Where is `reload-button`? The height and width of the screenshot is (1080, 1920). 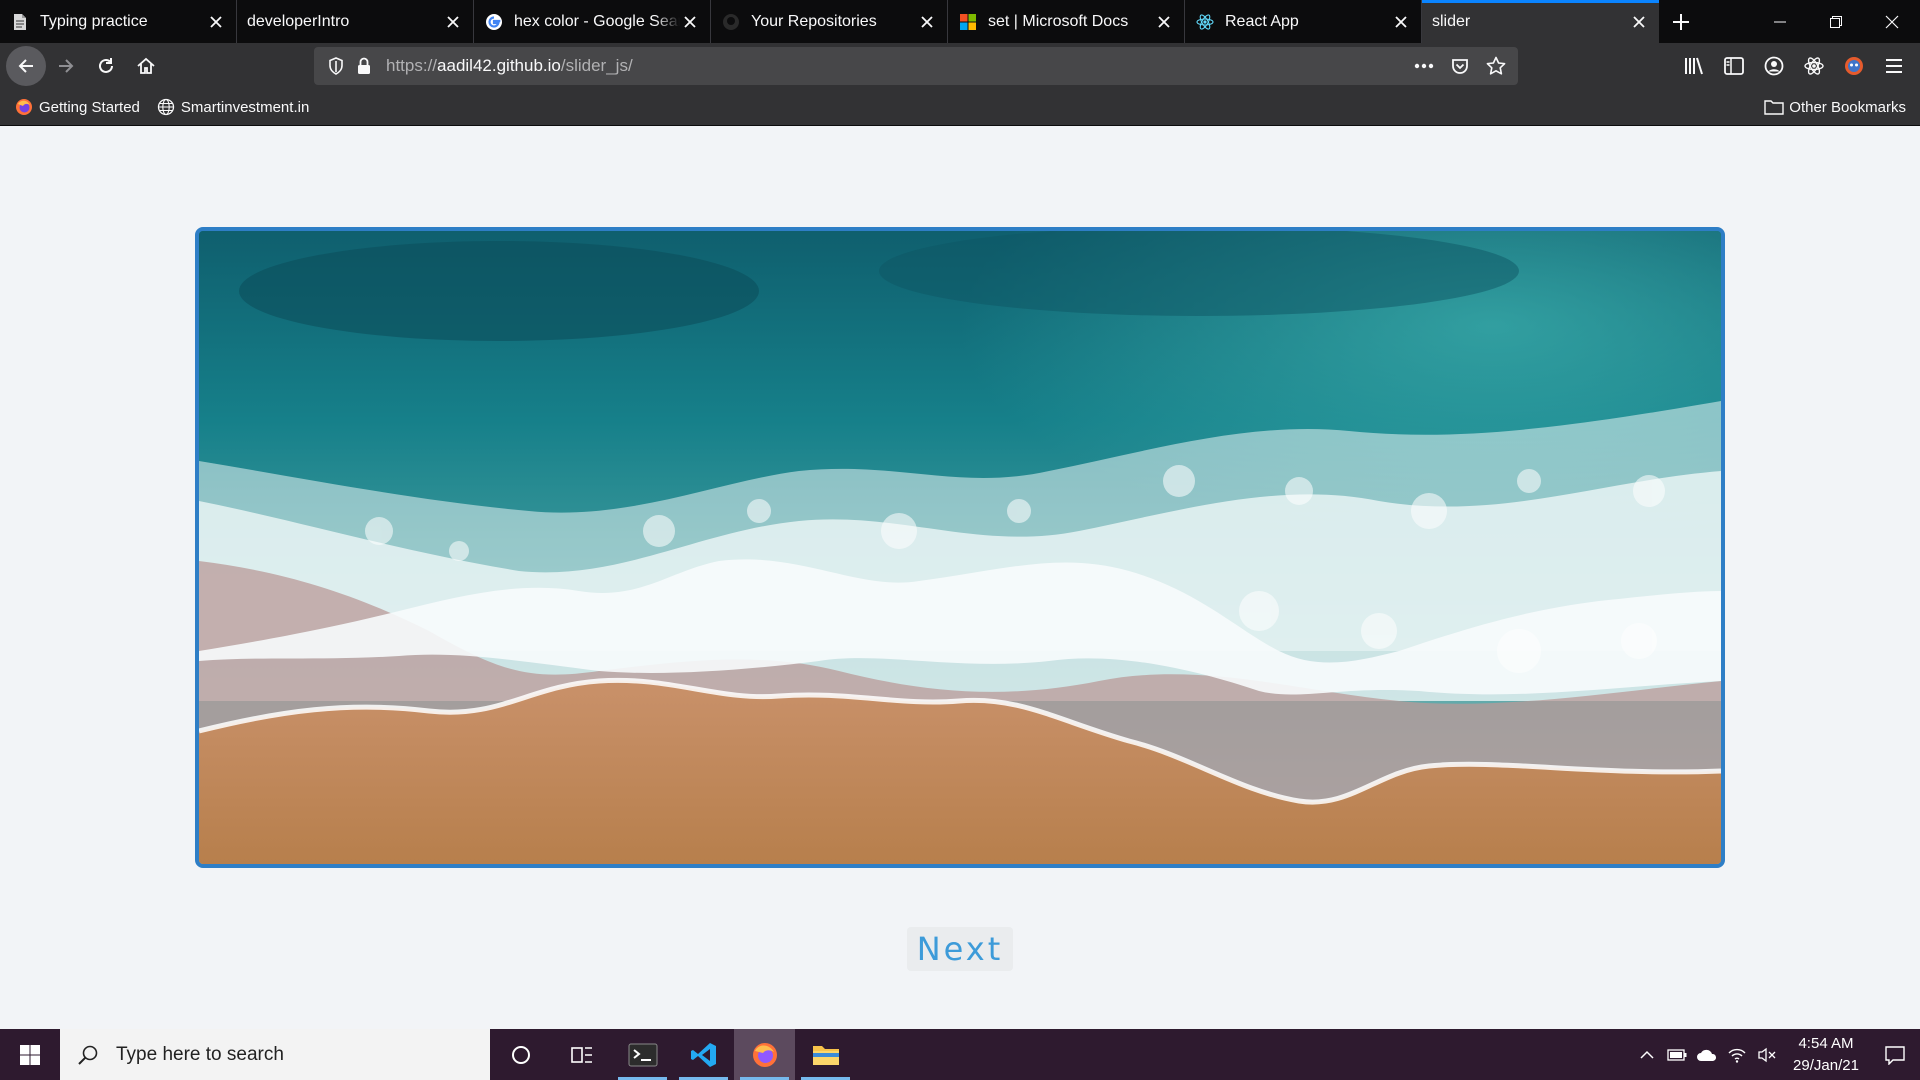
reload-button is located at coordinates (106, 66).